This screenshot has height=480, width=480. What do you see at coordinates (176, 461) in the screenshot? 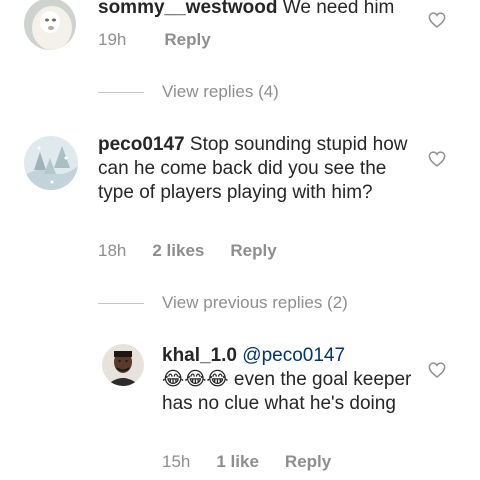
I see `comment-time: 15h` at bounding box center [176, 461].